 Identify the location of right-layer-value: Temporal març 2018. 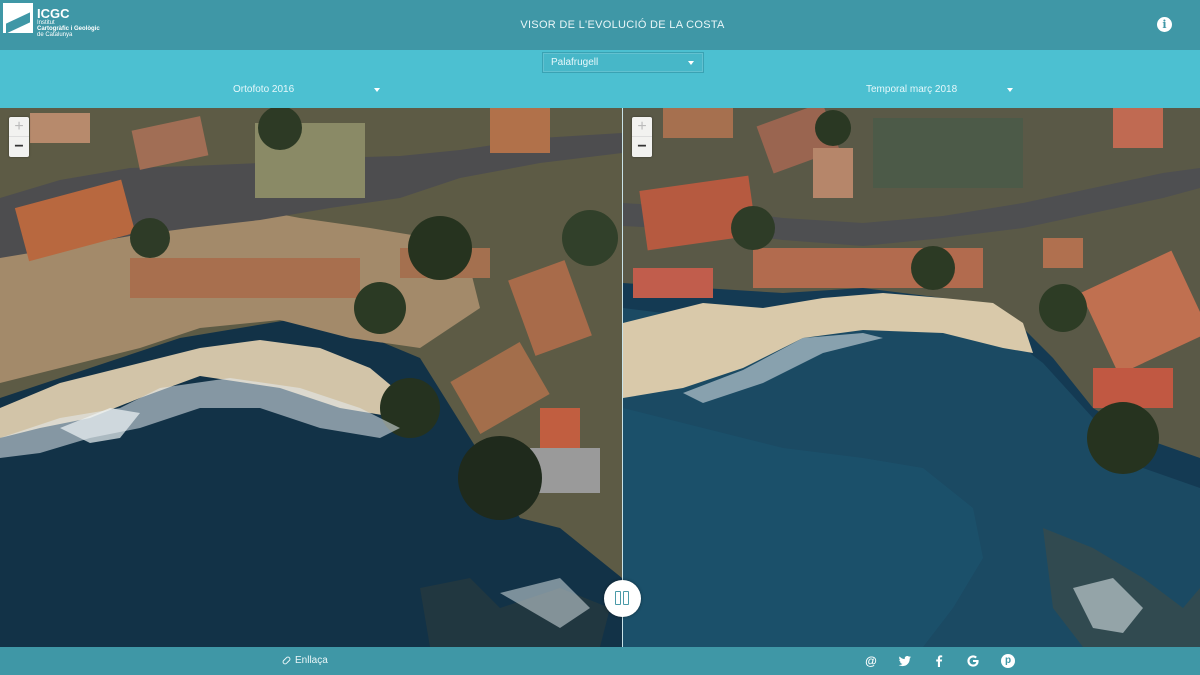
(912, 89).